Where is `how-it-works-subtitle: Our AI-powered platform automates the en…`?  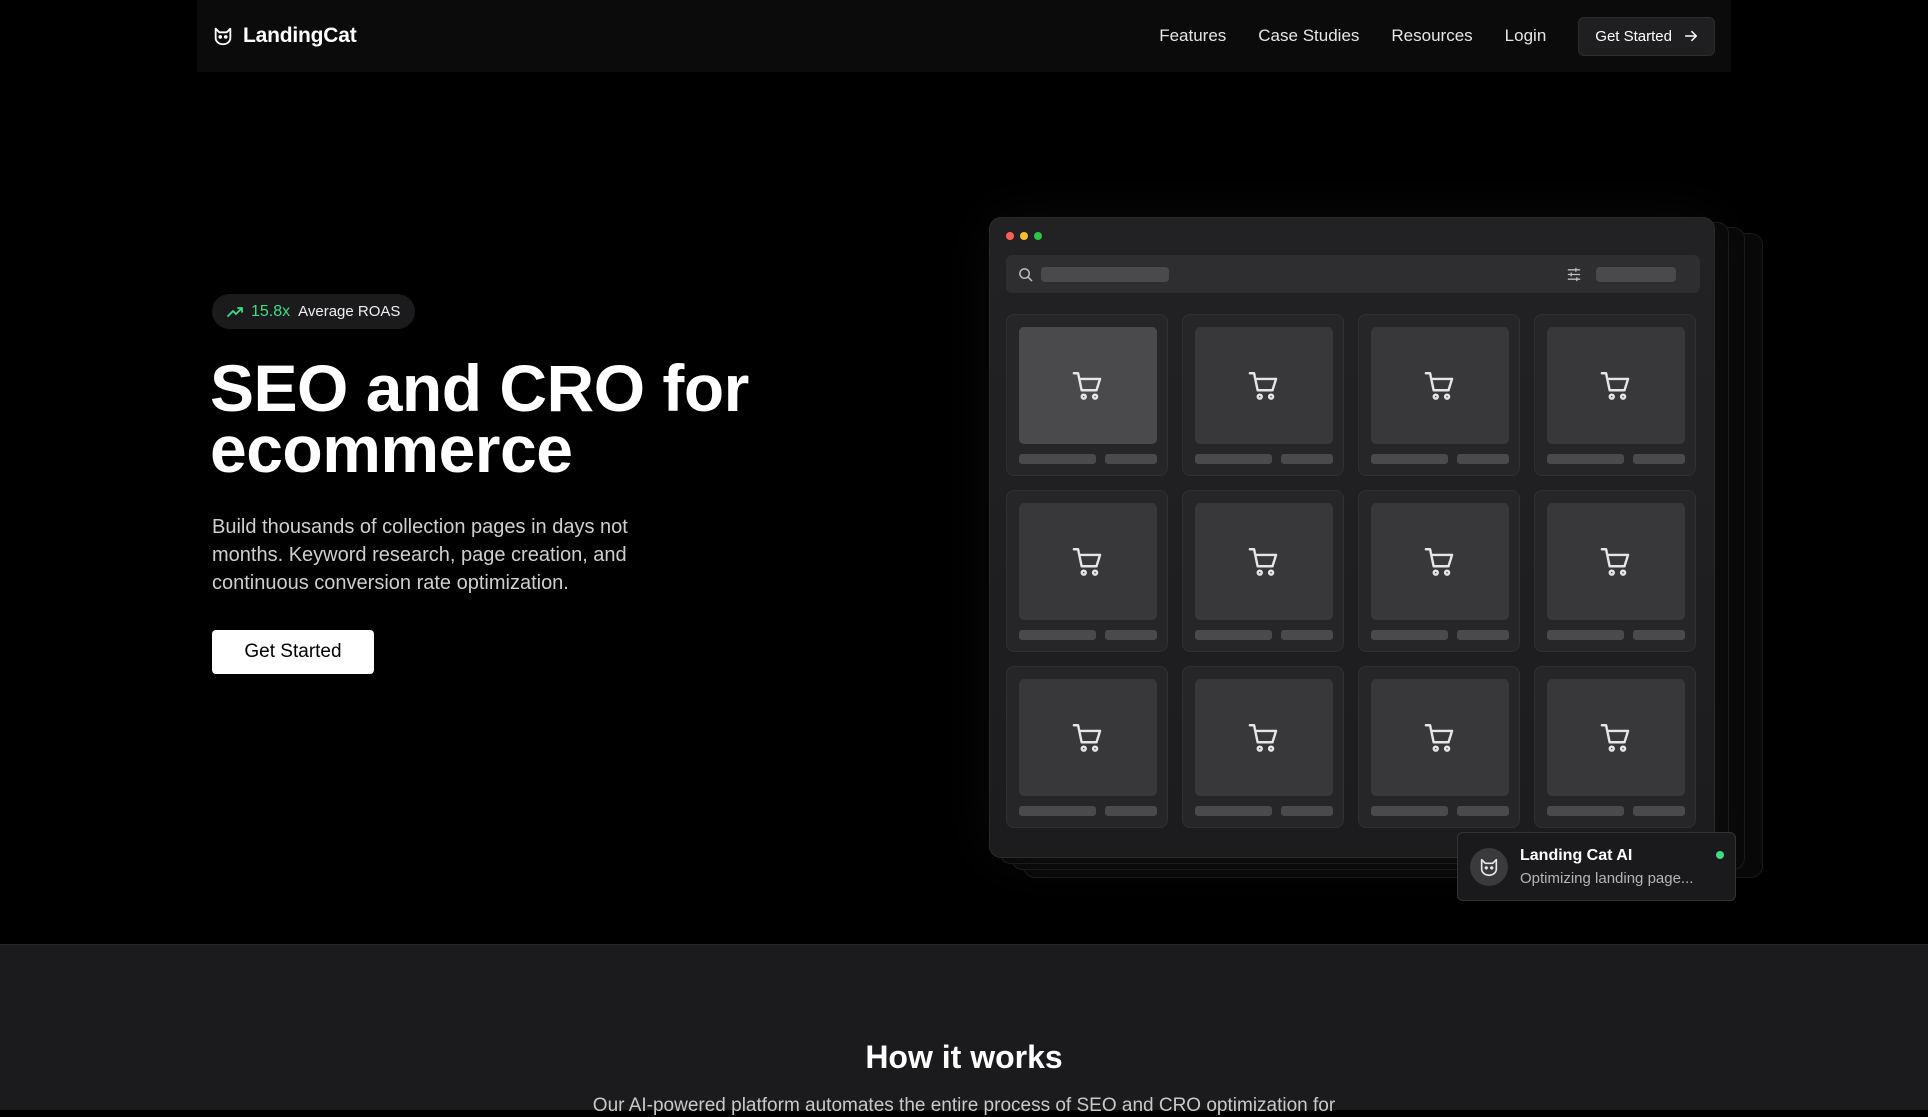 how-it-works-subtitle: Our AI-powered platform automates the en… is located at coordinates (964, 1105).